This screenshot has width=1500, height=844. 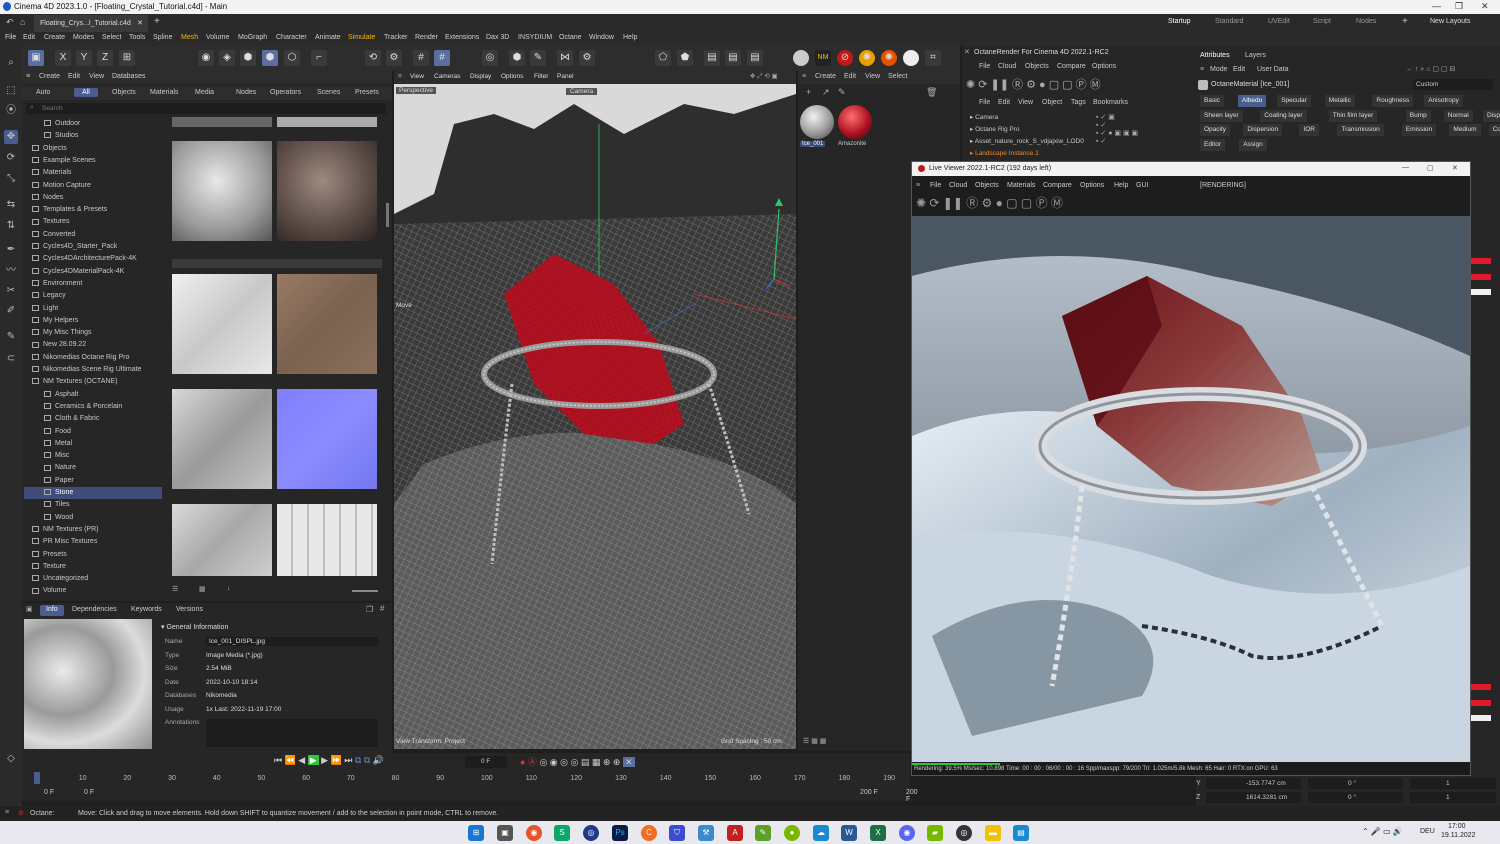 I want to click on workplane-icon: #, so click(x=442, y=58).